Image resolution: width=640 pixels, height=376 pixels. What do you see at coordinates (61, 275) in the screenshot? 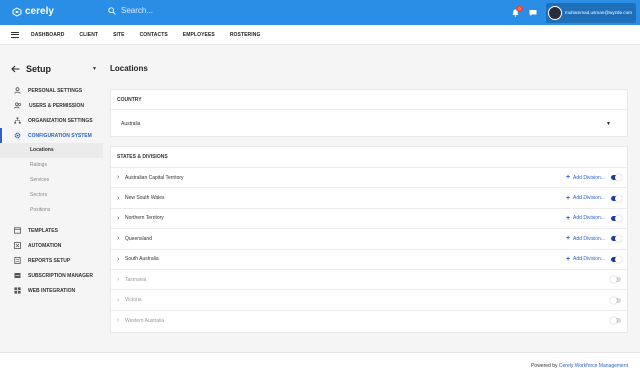
I see `sidebar-item-label: SUBSCRIPTION MANAGER` at bounding box center [61, 275].